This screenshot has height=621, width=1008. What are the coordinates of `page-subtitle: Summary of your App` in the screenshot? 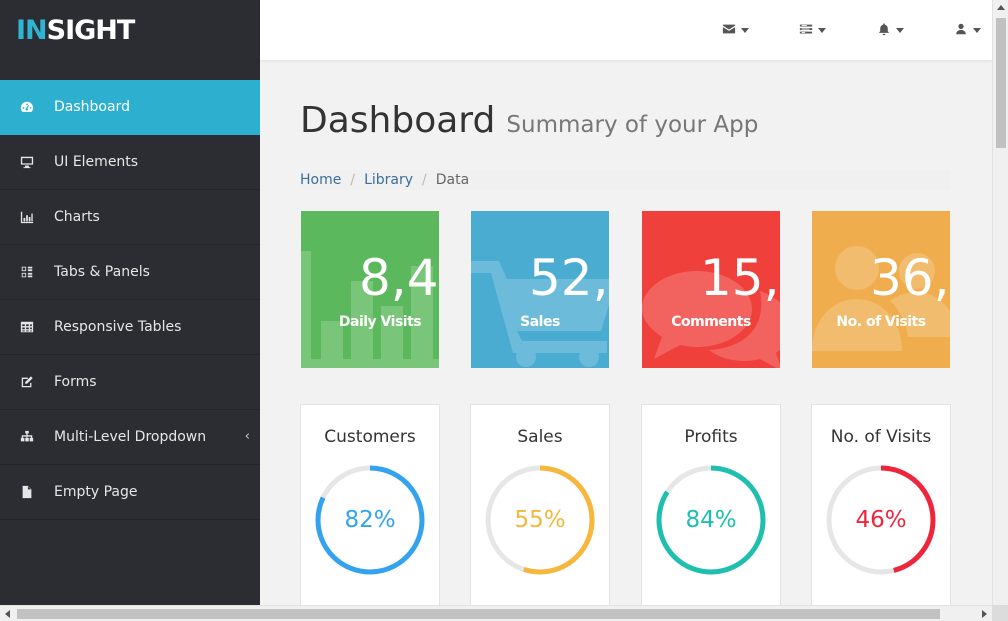 It's located at (632, 125).